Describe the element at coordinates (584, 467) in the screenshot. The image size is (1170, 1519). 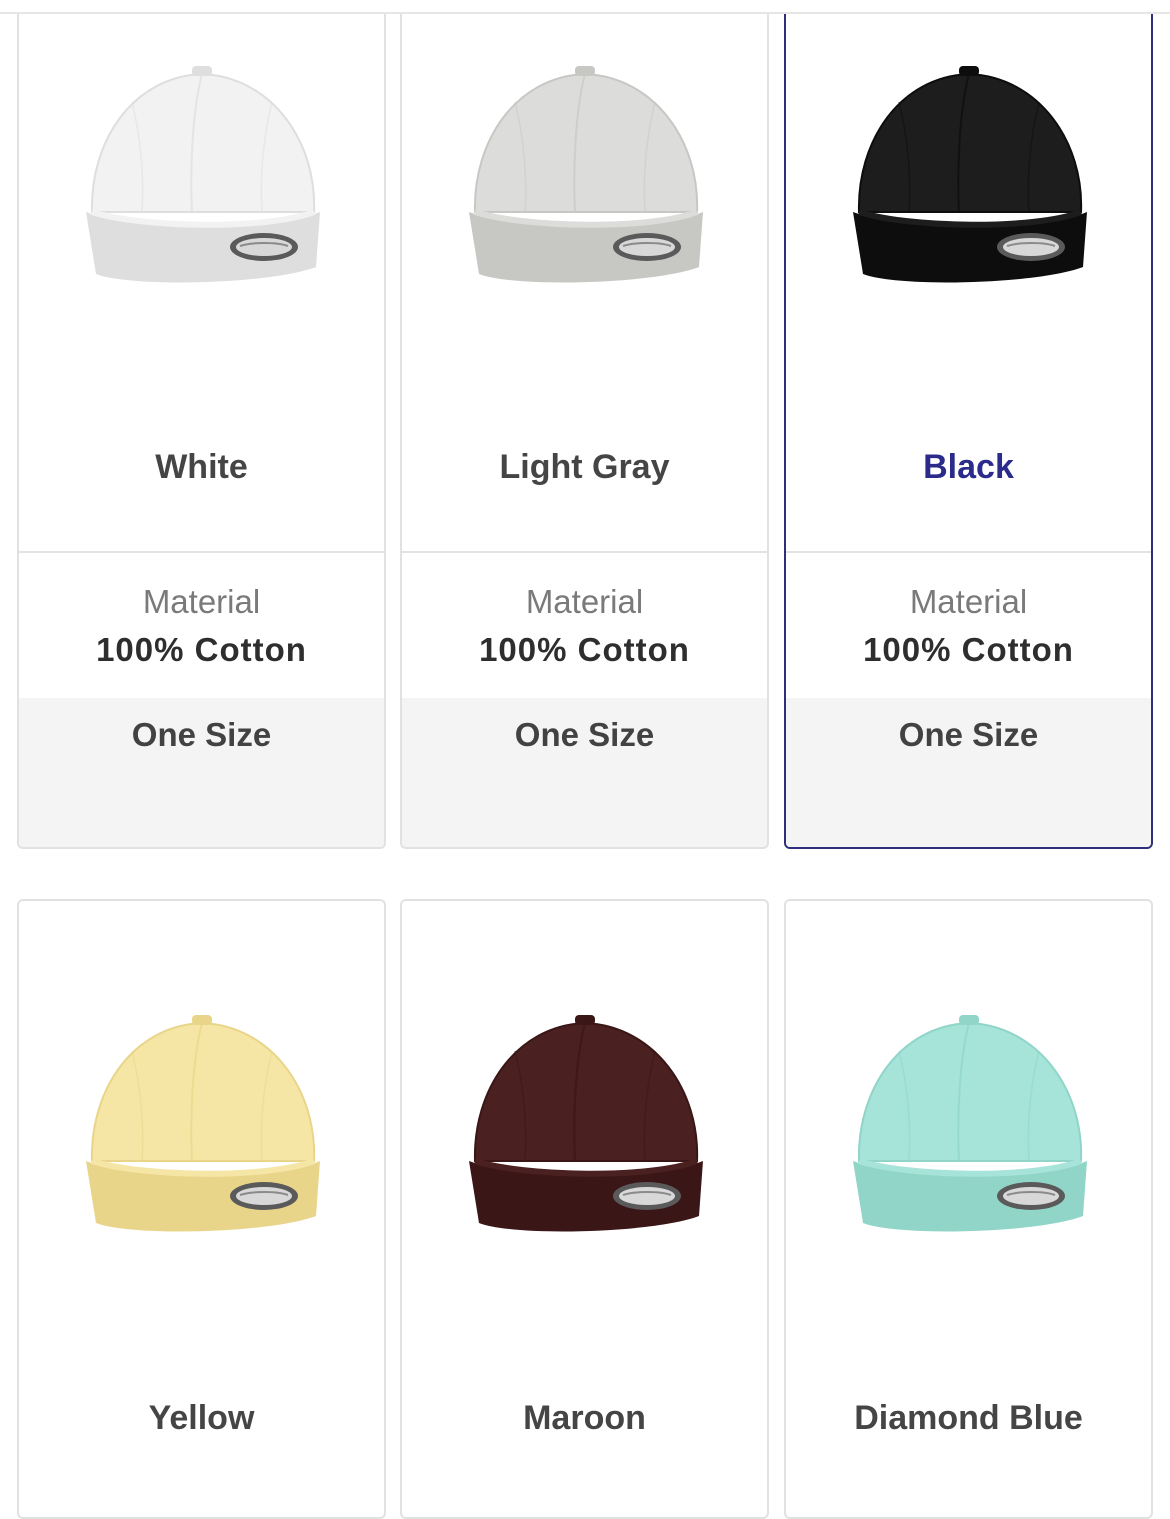
I see `color-name: Light Gray` at that location.